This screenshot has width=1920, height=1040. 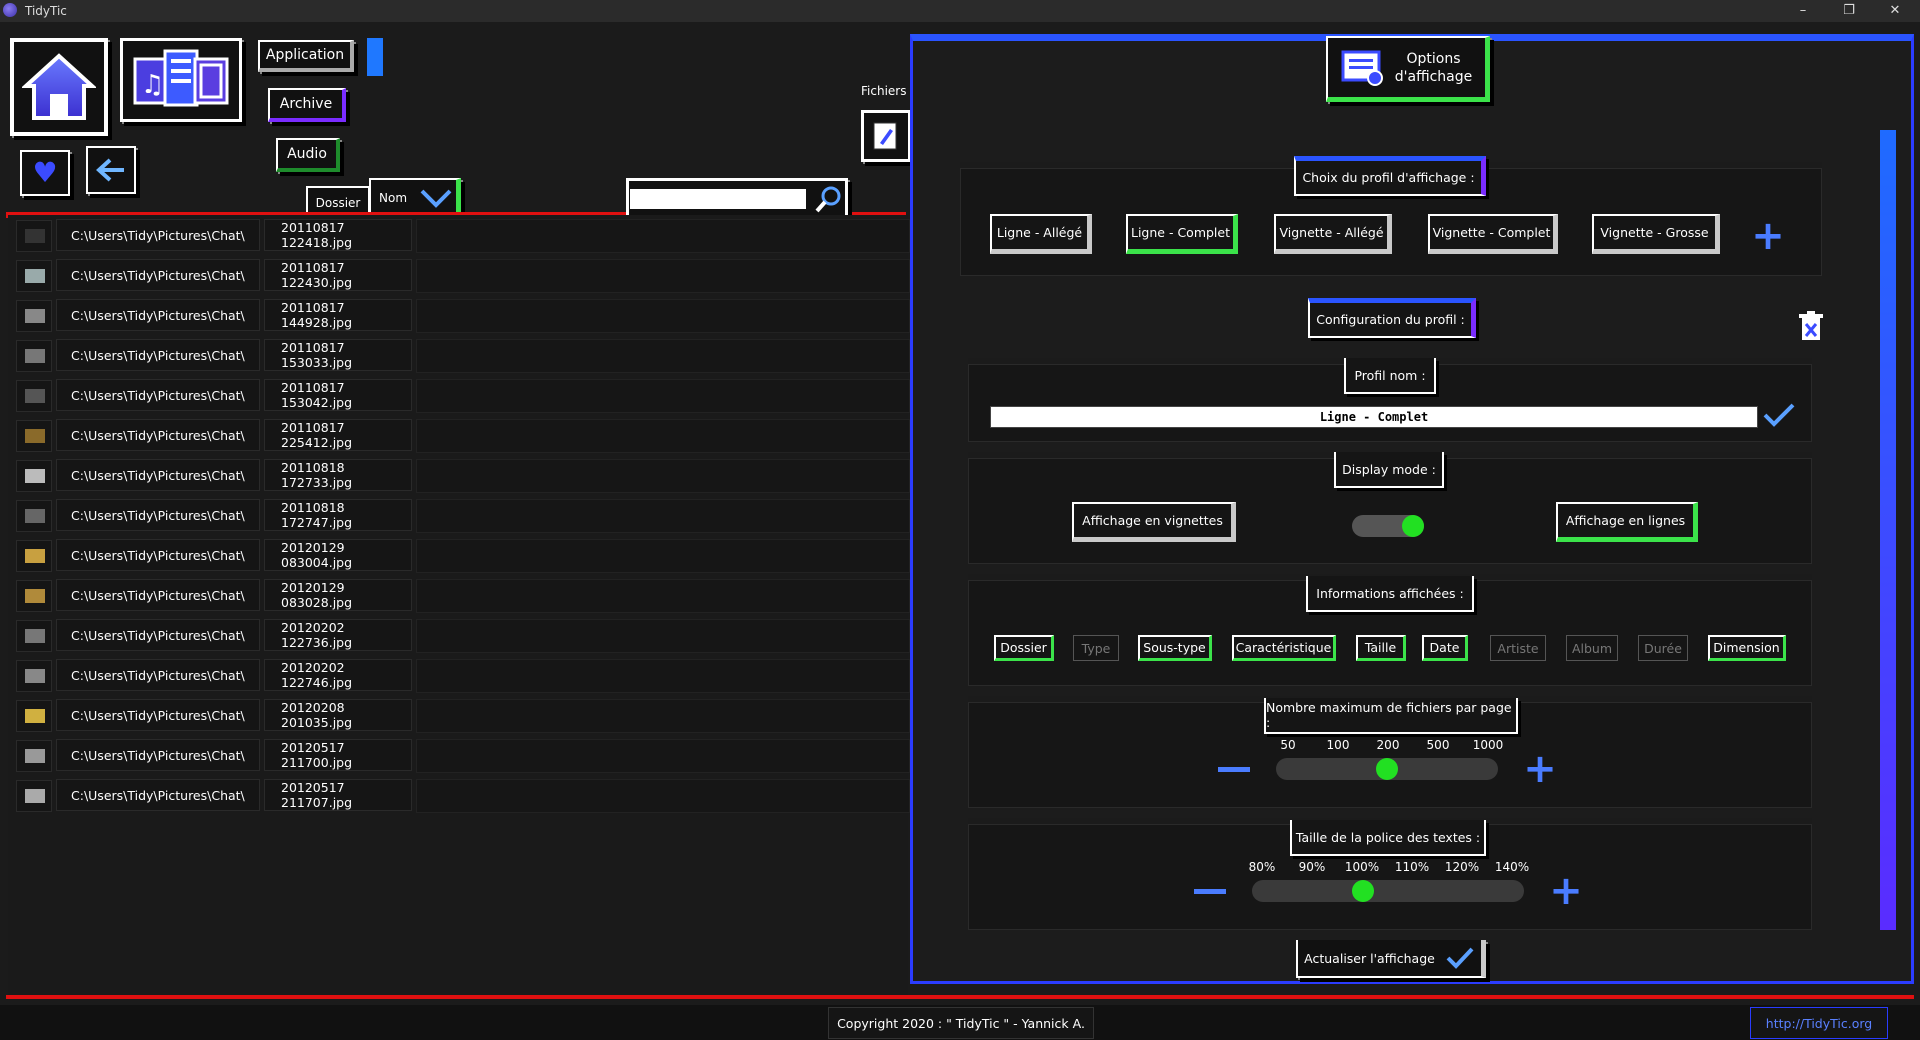 What do you see at coordinates (338, 315) in the screenshot?
I see `file-name: 20110817 144928.jpg` at bounding box center [338, 315].